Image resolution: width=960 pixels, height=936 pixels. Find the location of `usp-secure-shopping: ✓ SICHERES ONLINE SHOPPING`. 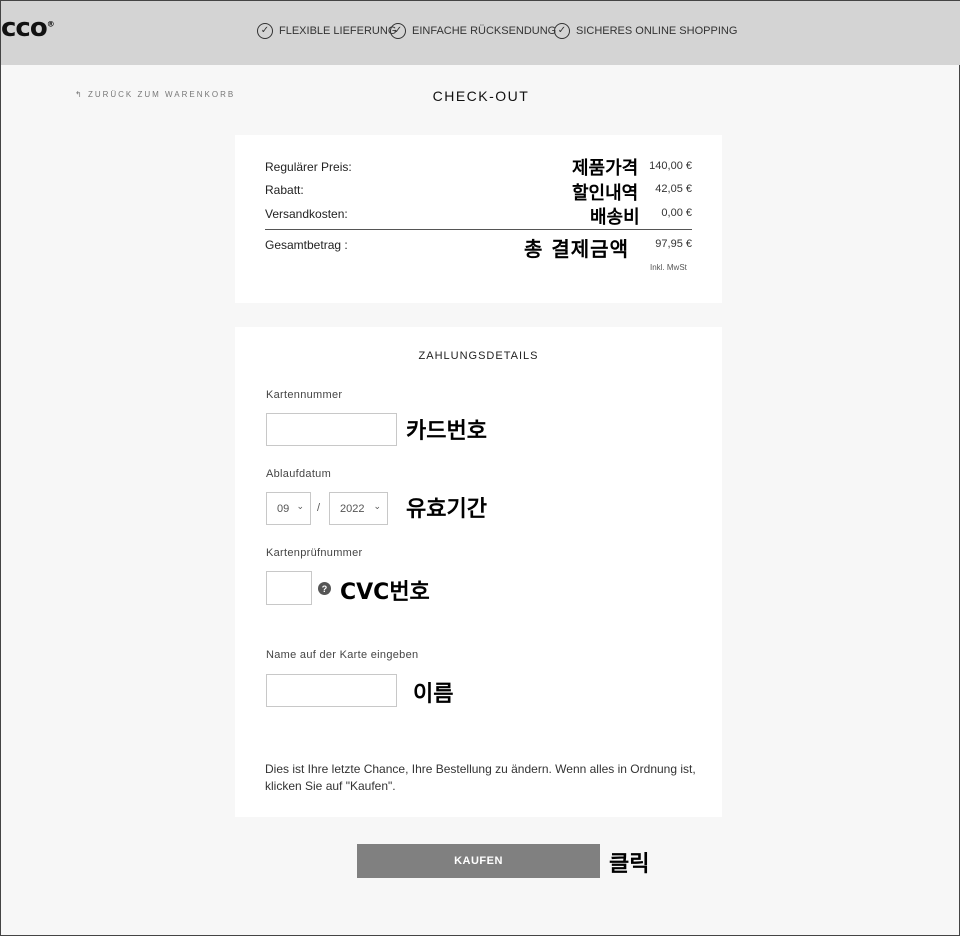

usp-secure-shopping: ✓ SICHERES ONLINE SHOPPING is located at coordinates (645, 31).